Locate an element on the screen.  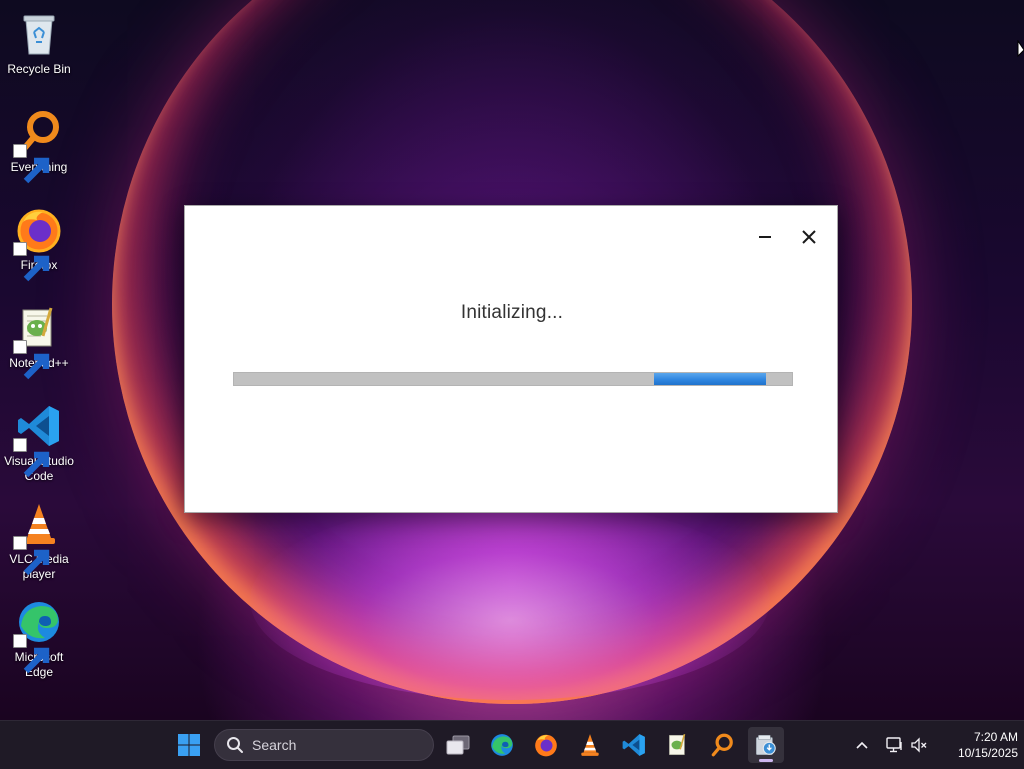
desktop-icon-everything: Everything is located at coordinates (39, 143).